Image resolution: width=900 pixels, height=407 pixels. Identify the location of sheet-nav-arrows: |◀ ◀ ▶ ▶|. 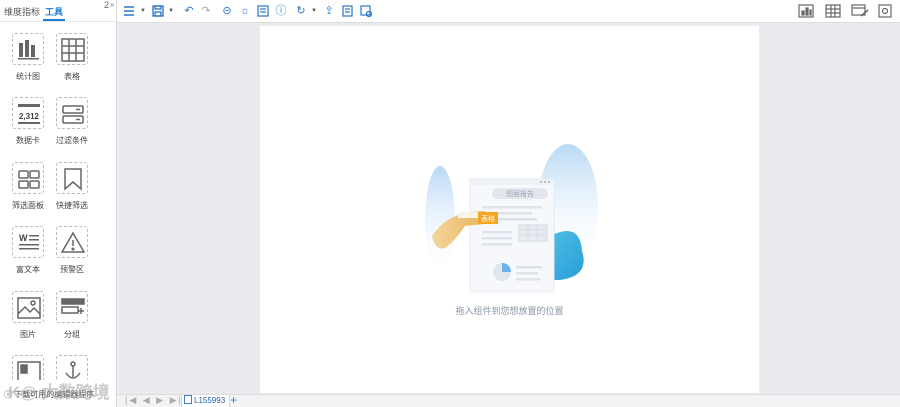
(154, 400).